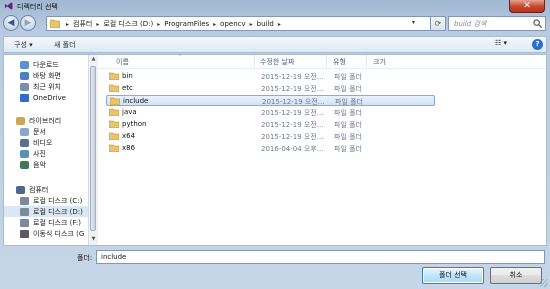  I want to click on sidebar-item: 로컬 디스크 (F:), so click(46, 222).